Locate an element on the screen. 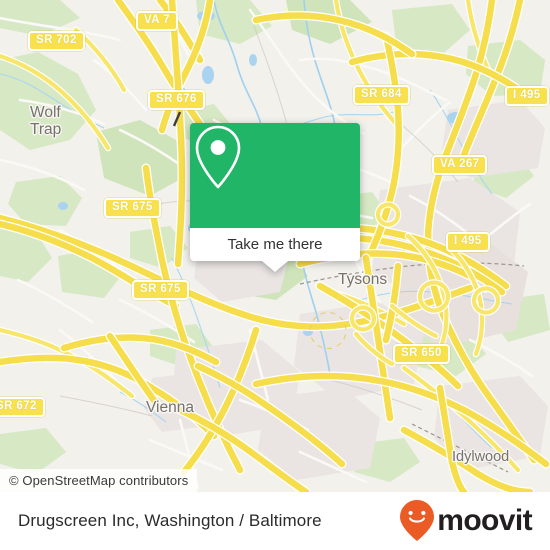 This screenshot has height=550, width=550. road-shield-sr-702: SR 702 is located at coordinates (56, 41).